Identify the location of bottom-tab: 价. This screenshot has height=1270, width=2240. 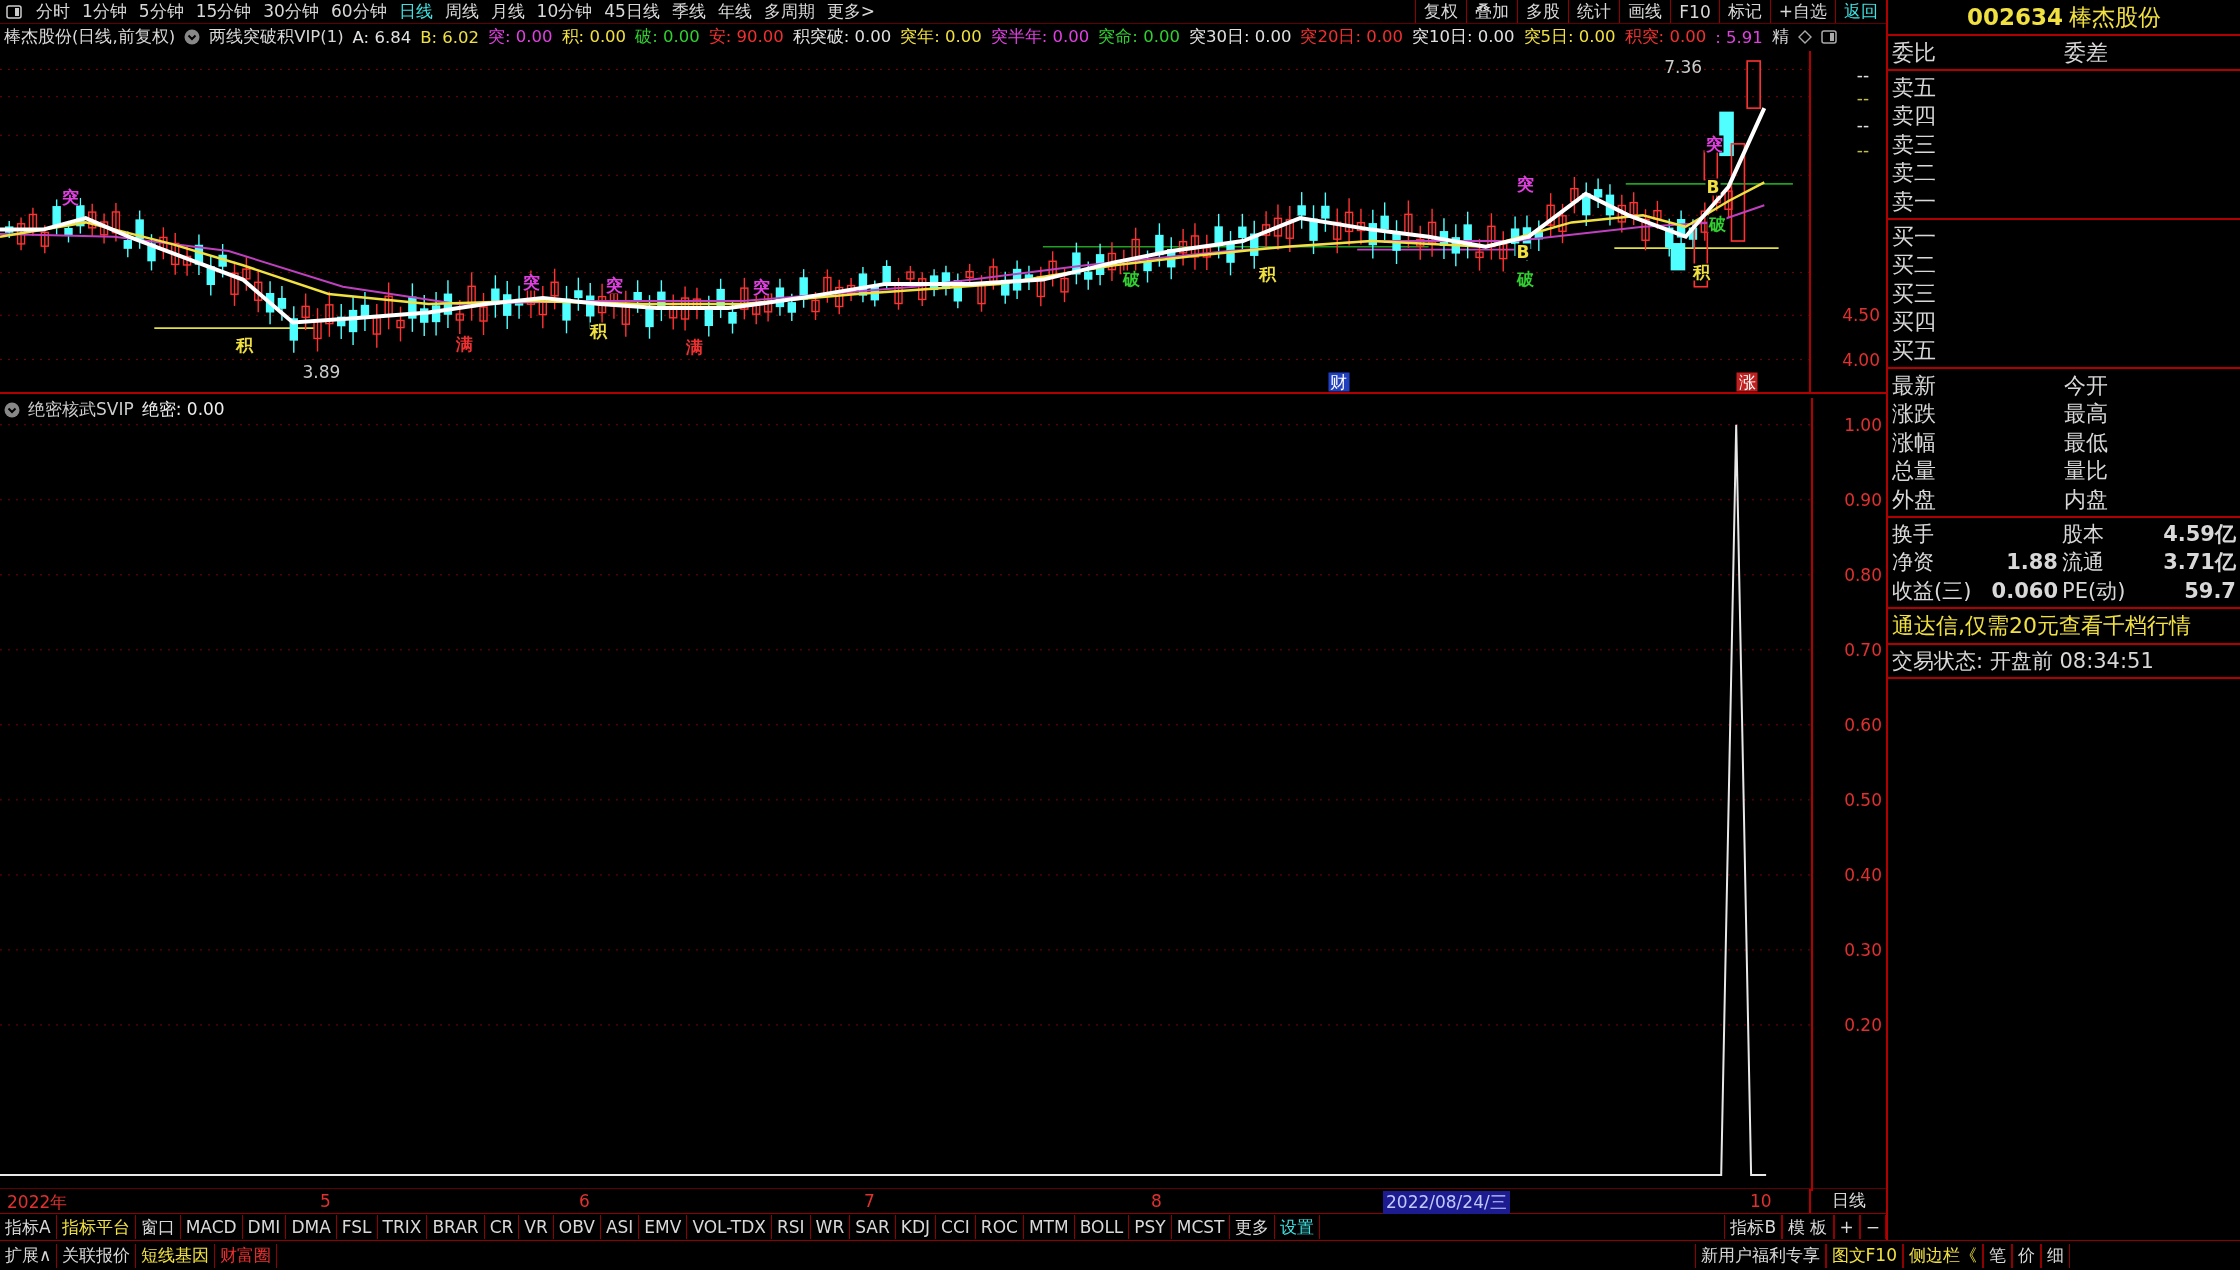
(2026, 1255).